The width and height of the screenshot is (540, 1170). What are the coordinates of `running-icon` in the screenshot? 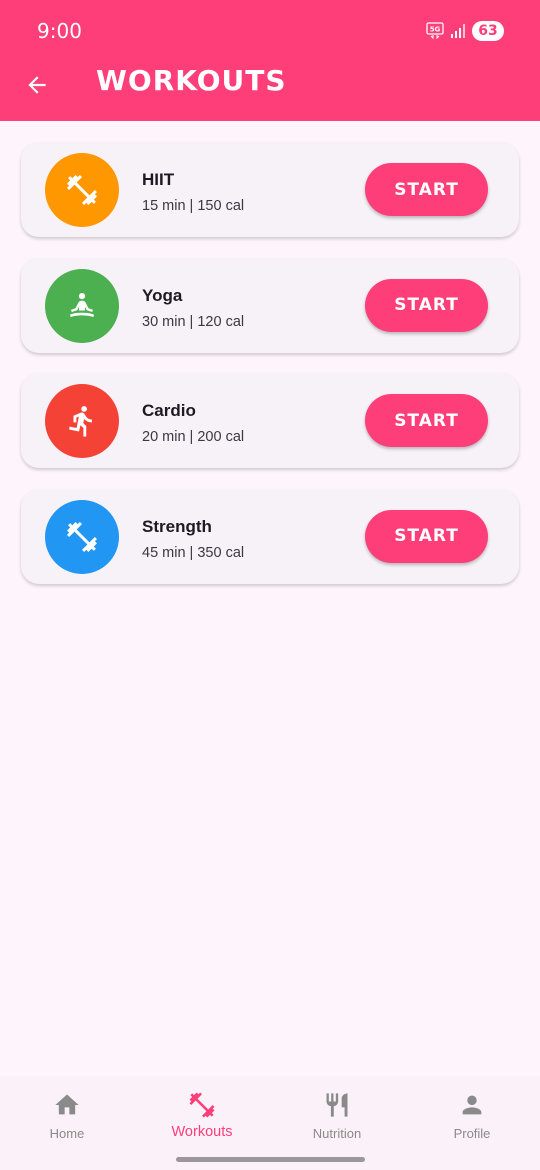 It's located at (80, 421).